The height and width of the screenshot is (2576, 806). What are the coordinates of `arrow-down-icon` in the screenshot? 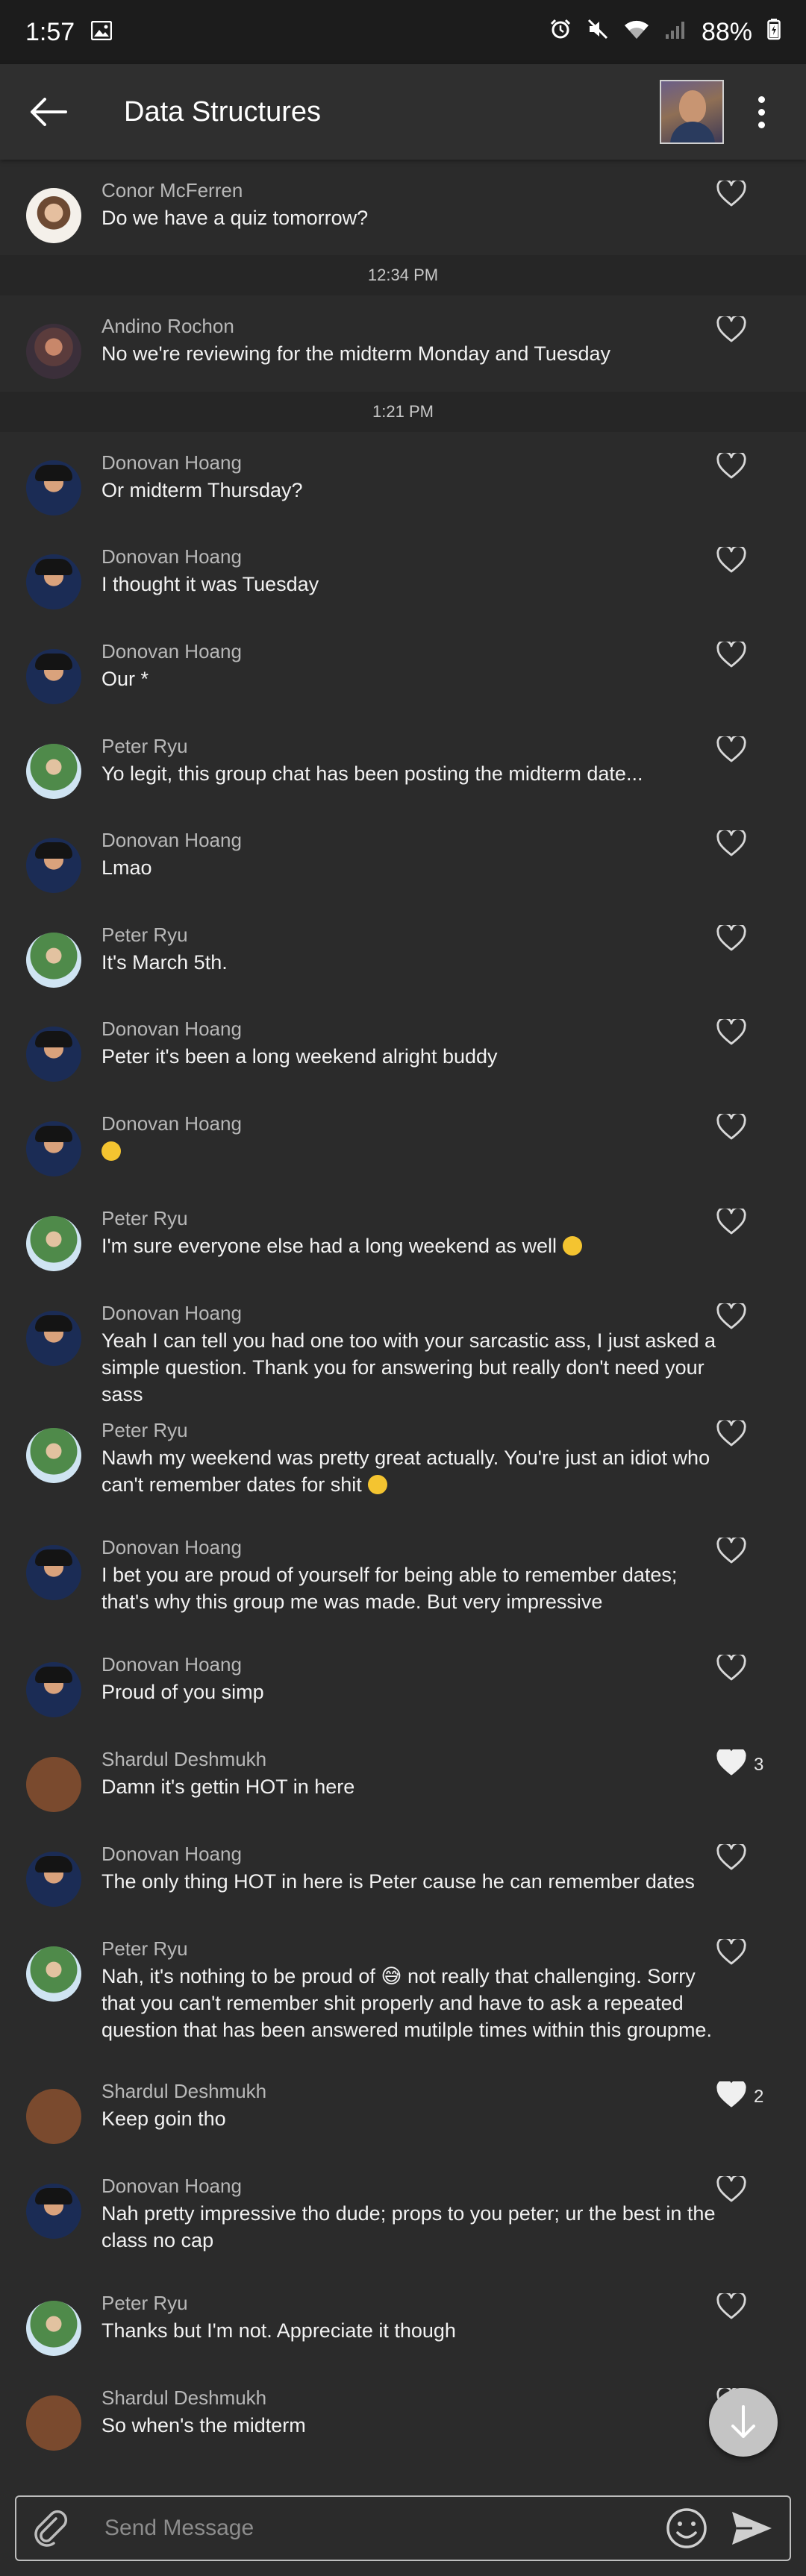 It's located at (743, 2421).